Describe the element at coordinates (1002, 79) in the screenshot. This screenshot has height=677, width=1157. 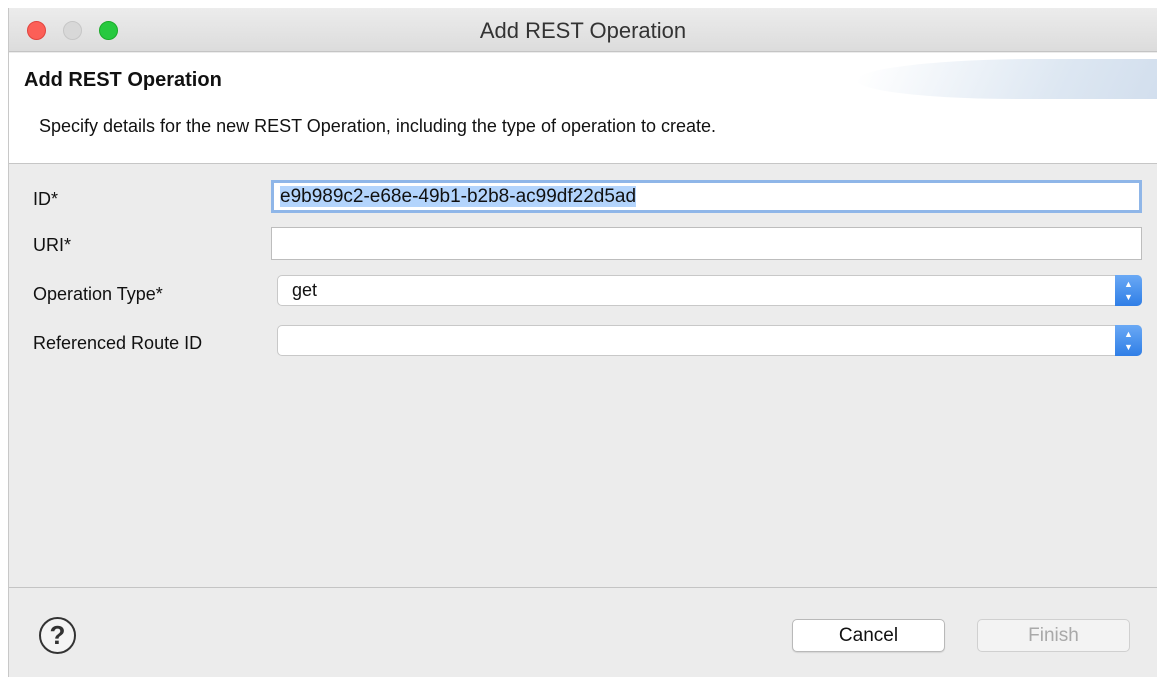
I see `banner-decoration` at that location.